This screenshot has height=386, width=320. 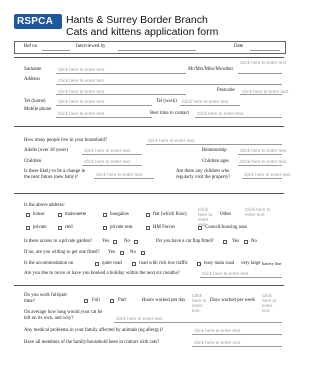 What do you see at coordinates (200, 228) in the screenshot?
I see `council-checkbox` at bounding box center [200, 228].